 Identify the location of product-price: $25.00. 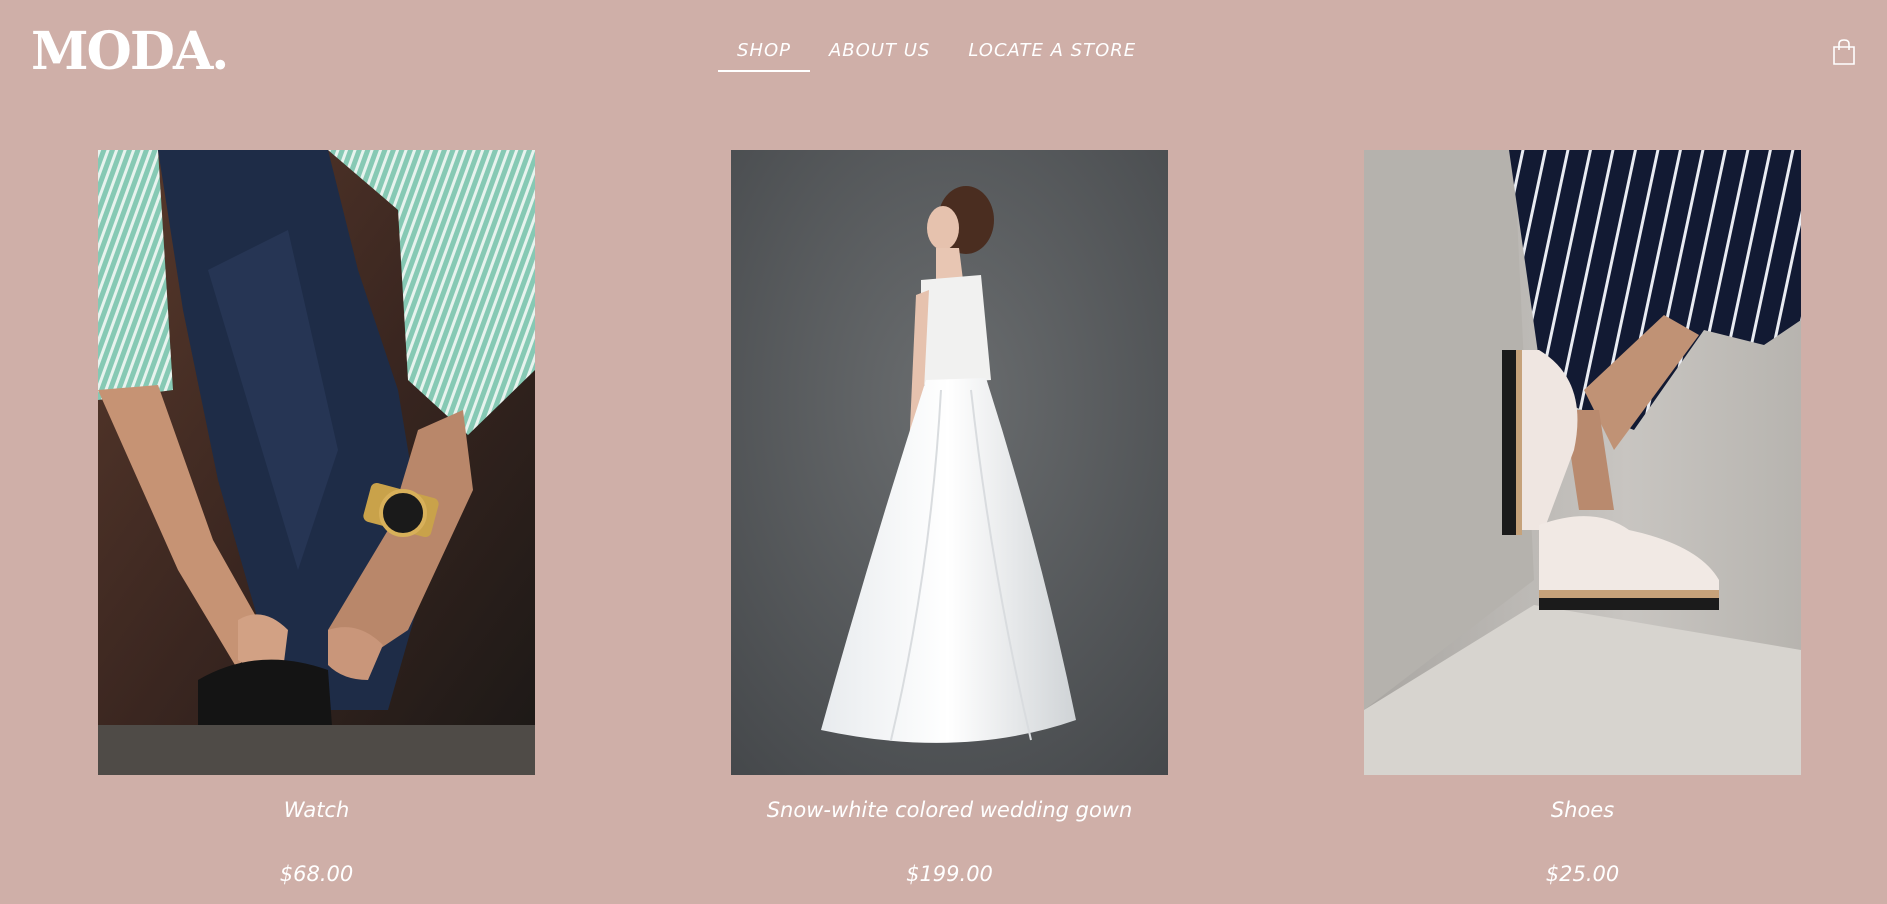
(1582, 874).